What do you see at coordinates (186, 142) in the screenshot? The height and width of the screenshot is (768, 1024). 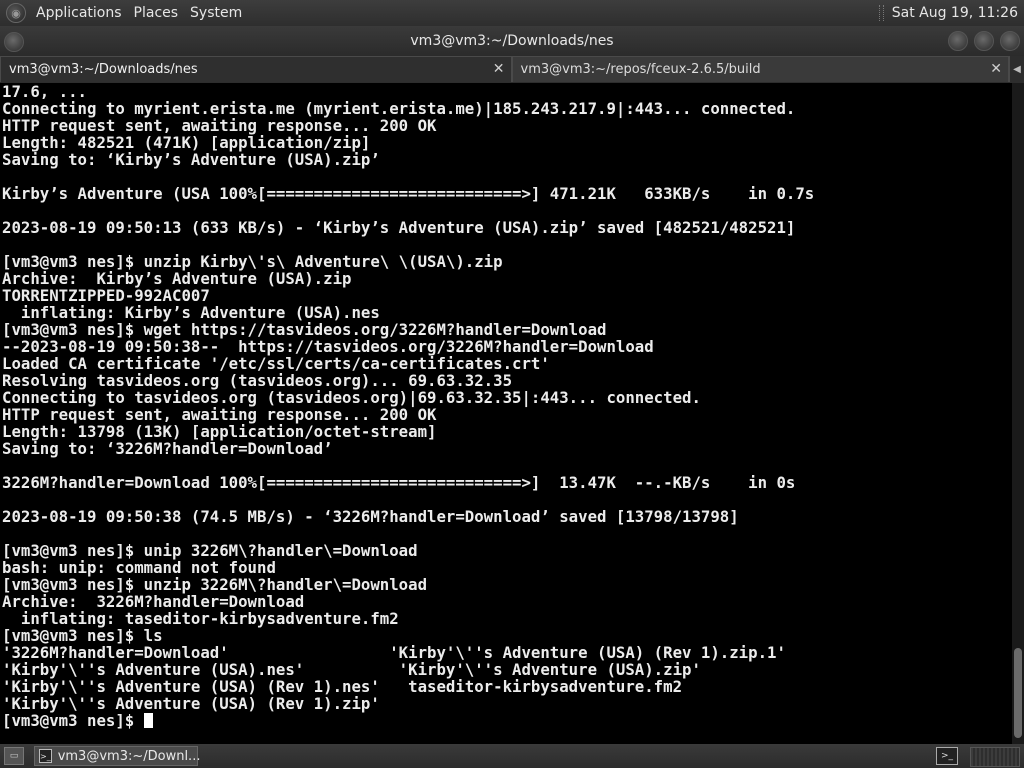 I see `terminal-line: Length: 482521 (471K) [application/zip]` at bounding box center [186, 142].